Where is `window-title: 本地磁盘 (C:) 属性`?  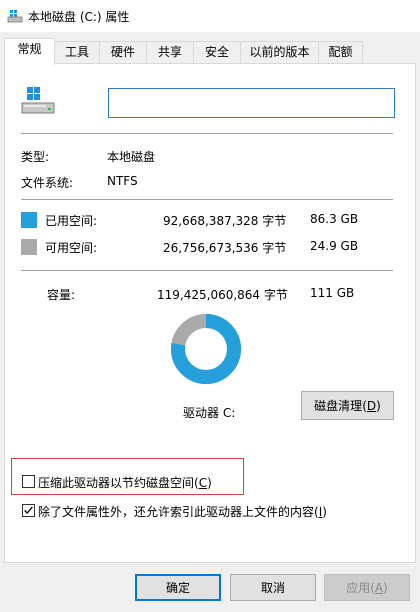 window-title: 本地磁盘 (C:) 属性 is located at coordinates (79, 17).